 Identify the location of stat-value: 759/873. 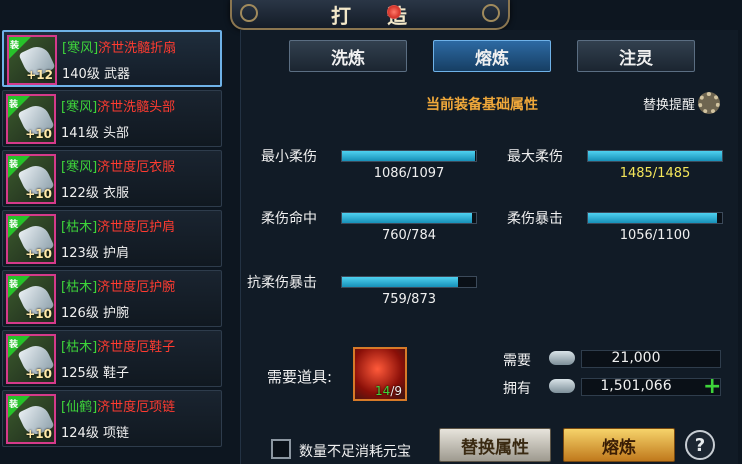
(408, 299).